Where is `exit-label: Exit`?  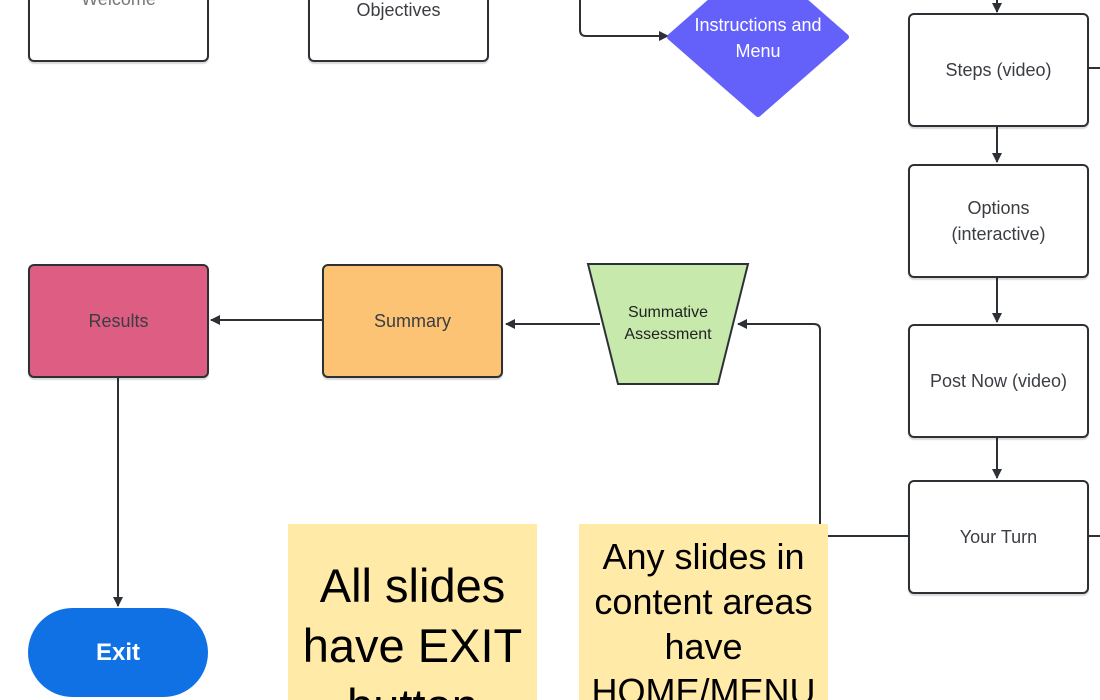
exit-label: Exit is located at coordinates (117, 652).